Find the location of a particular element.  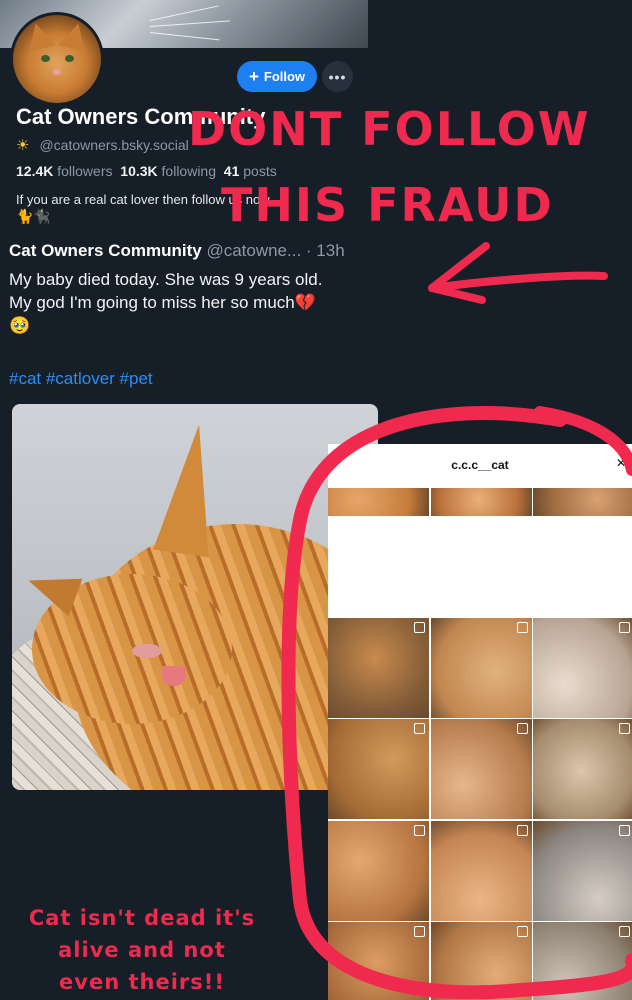

ellipsis-icon: ••• is located at coordinates (337, 76).